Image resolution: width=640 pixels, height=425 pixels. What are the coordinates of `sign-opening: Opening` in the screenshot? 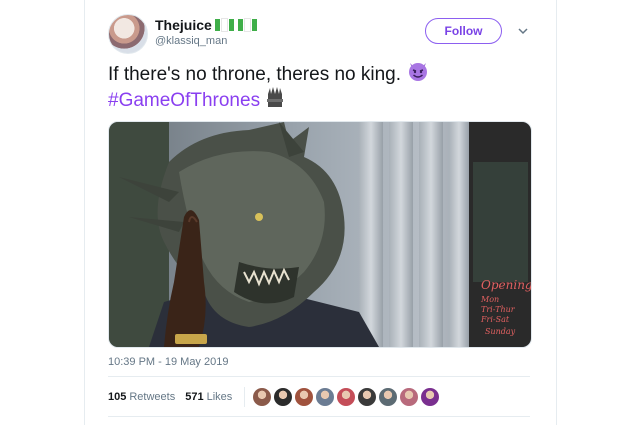 It's located at (506, 285).